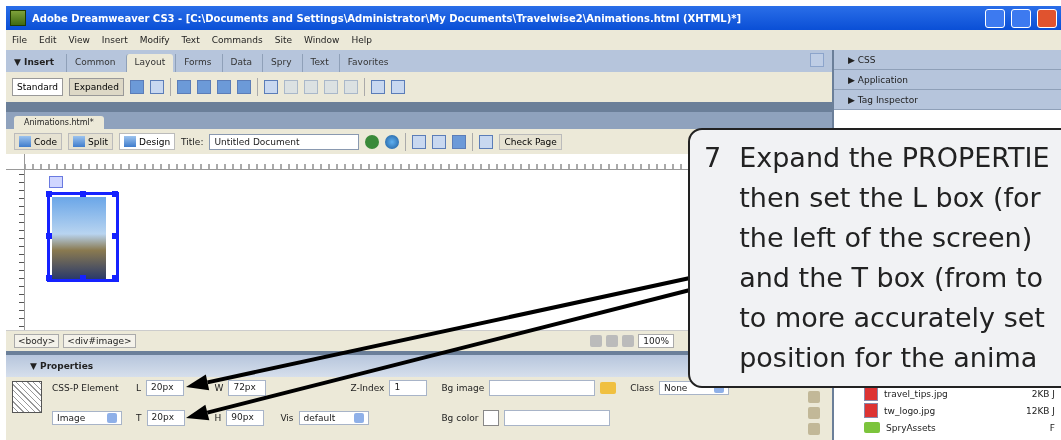  Describe the element at coordinates (190, 40) in the screenshot. I see `menu-item: Text` at that location.